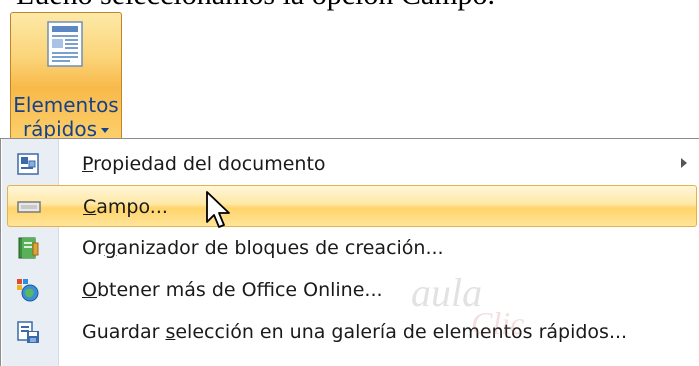  I want to click on save-selection-icon, so click(28, 332).